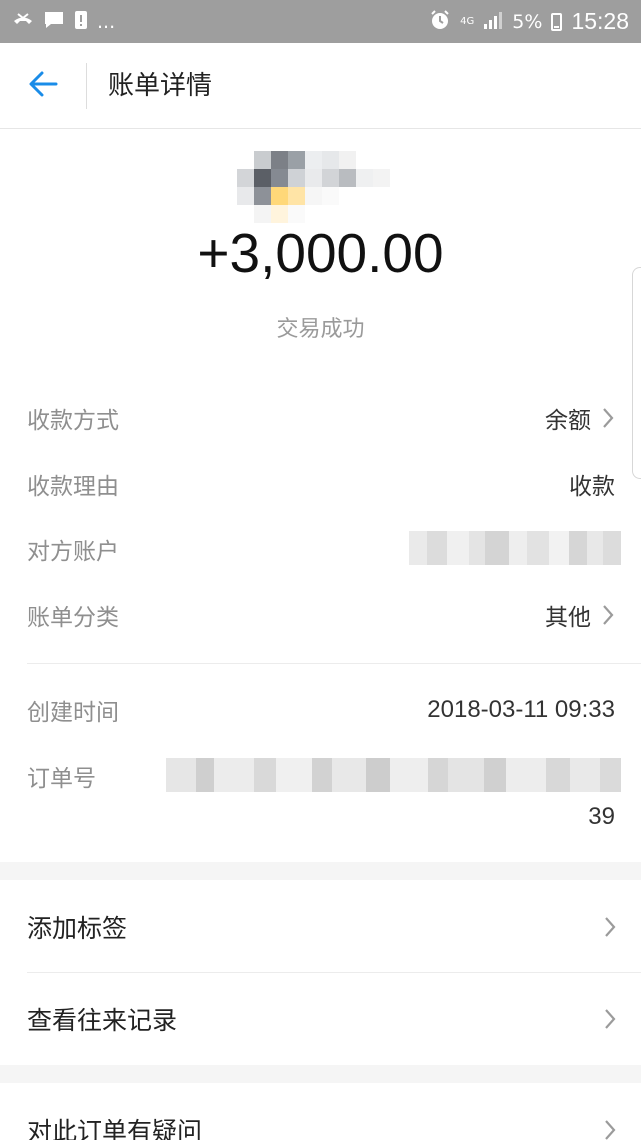 The height and width of the screenshot is (1140, 641). Describe the element at coordinates (73, 552) in the screenshot. I see `detail-label: 对方账户` at that location.